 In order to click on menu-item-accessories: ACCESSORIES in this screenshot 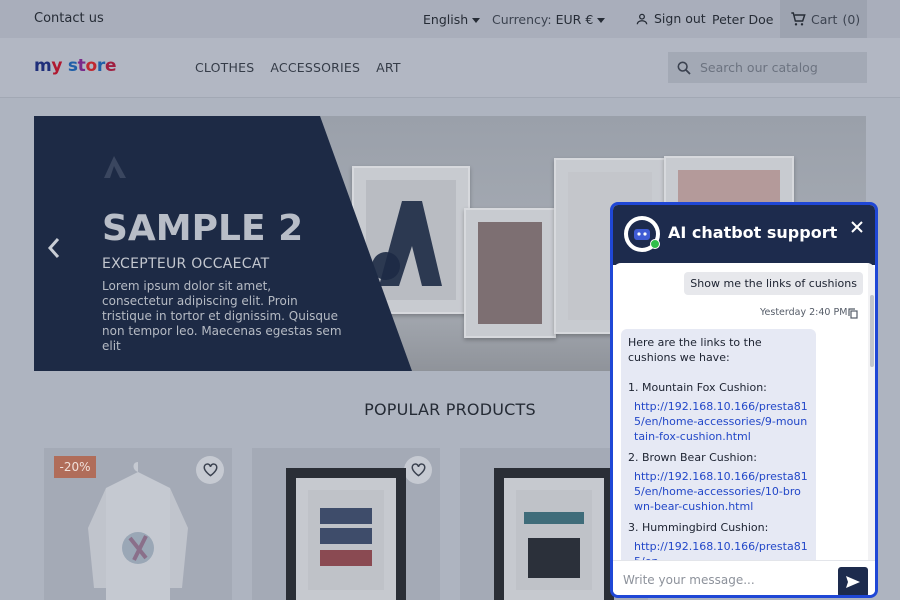, I will do `click(315, 67)`.